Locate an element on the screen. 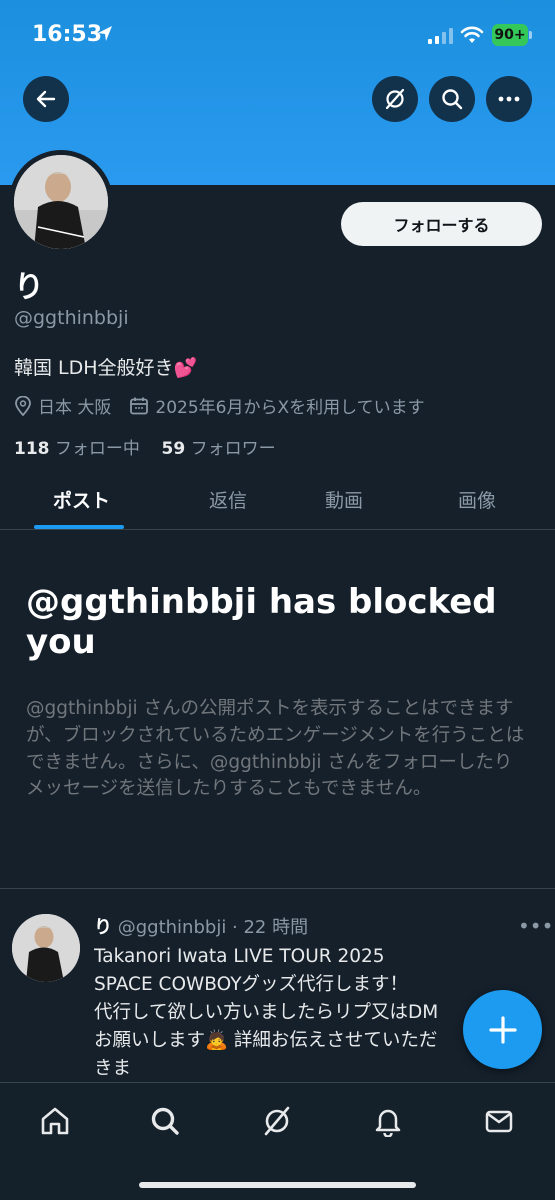 This screenshot has height=1200, width=555. followers-link: 59 フォロワー is located at coordinates (219, 449).